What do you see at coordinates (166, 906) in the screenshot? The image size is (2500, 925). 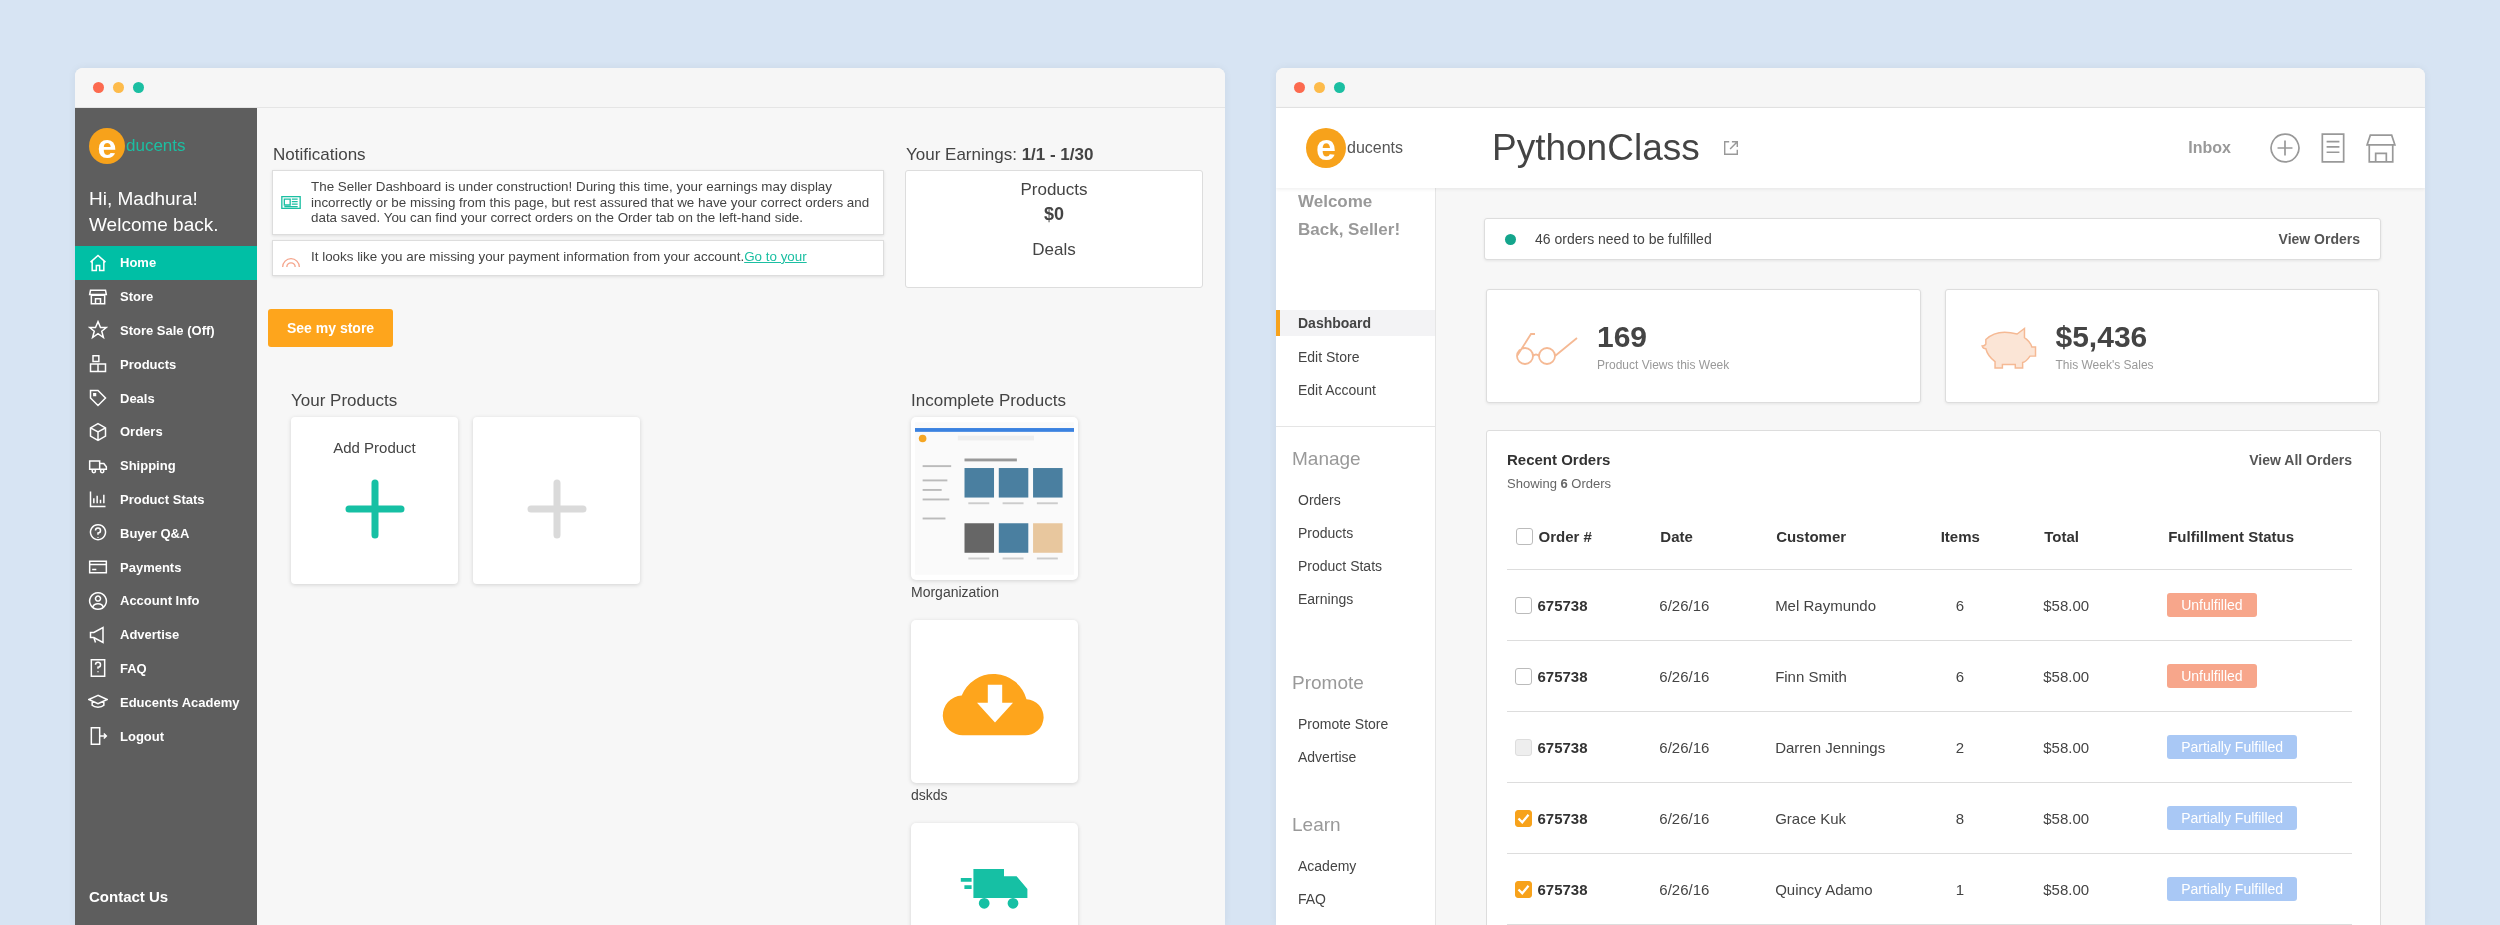 I see `contact-link: Contact Us` at bounding box center [166, 906].